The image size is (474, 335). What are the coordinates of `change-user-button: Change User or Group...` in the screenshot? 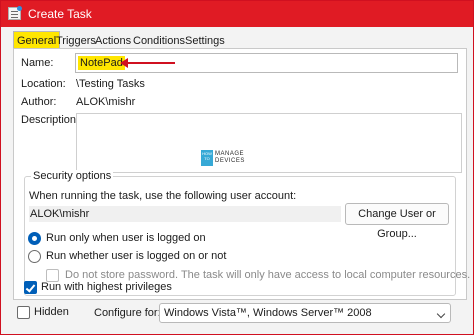 It's located at (397, 221).